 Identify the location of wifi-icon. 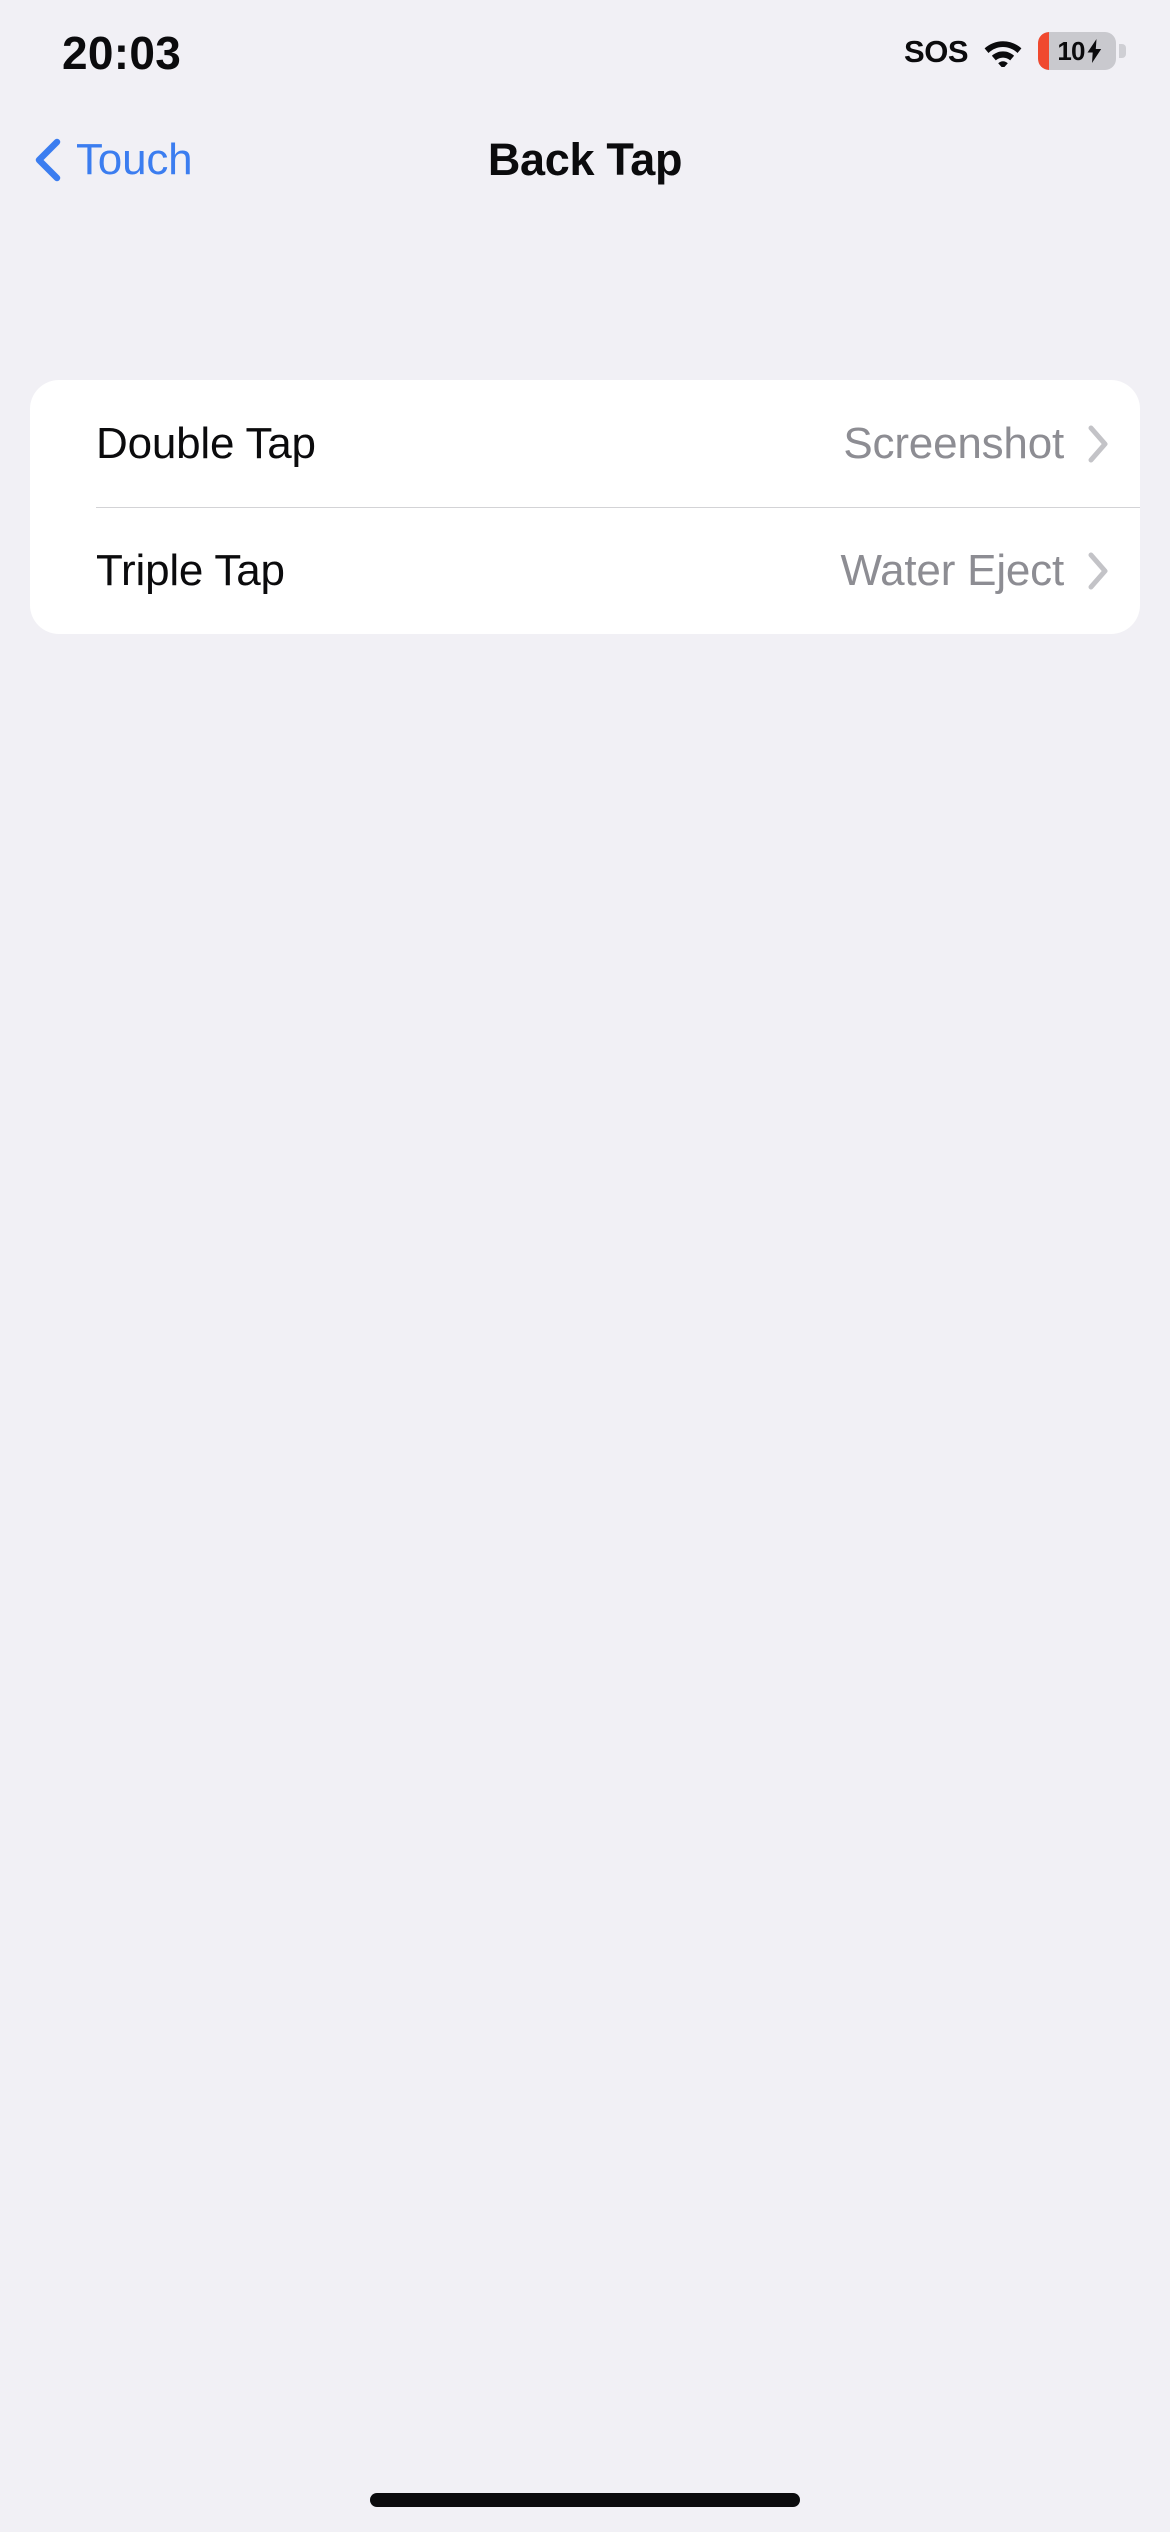
(1003, 52).